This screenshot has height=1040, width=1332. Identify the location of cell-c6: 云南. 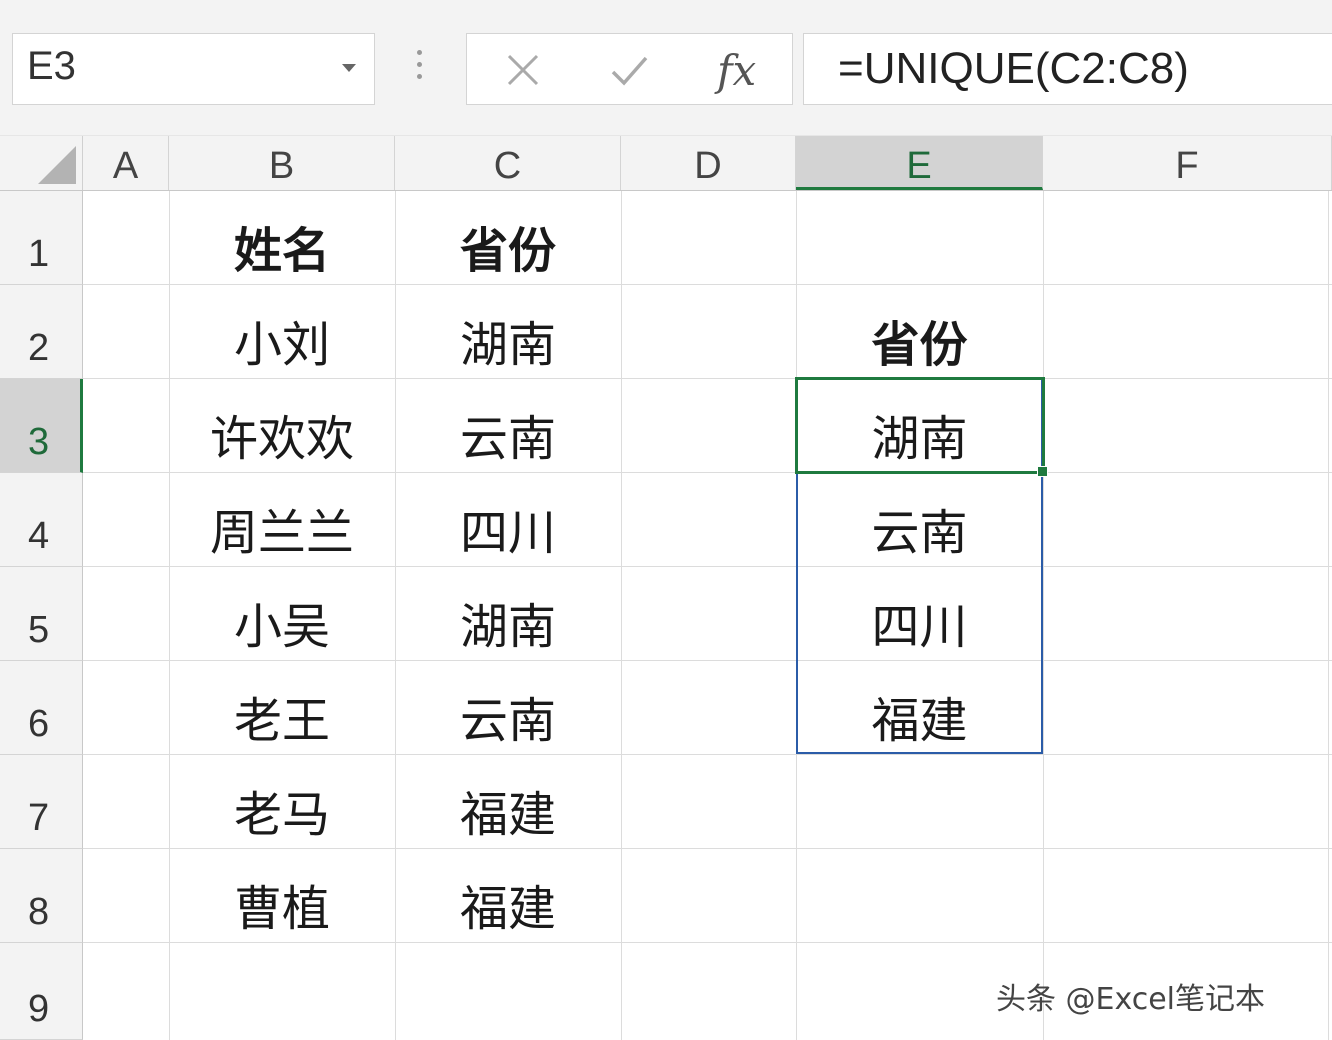
(508, 708).